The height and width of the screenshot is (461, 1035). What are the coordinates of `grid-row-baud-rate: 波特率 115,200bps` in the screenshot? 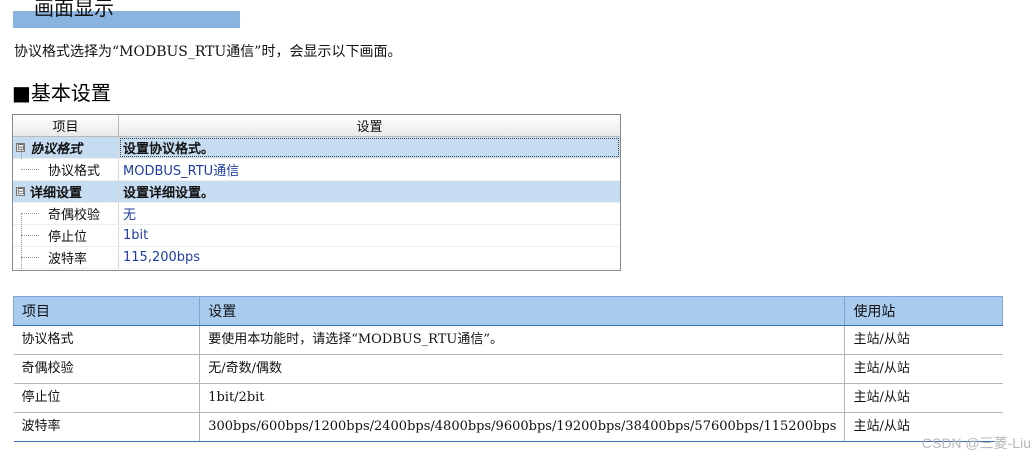 It's located at (316, 258).